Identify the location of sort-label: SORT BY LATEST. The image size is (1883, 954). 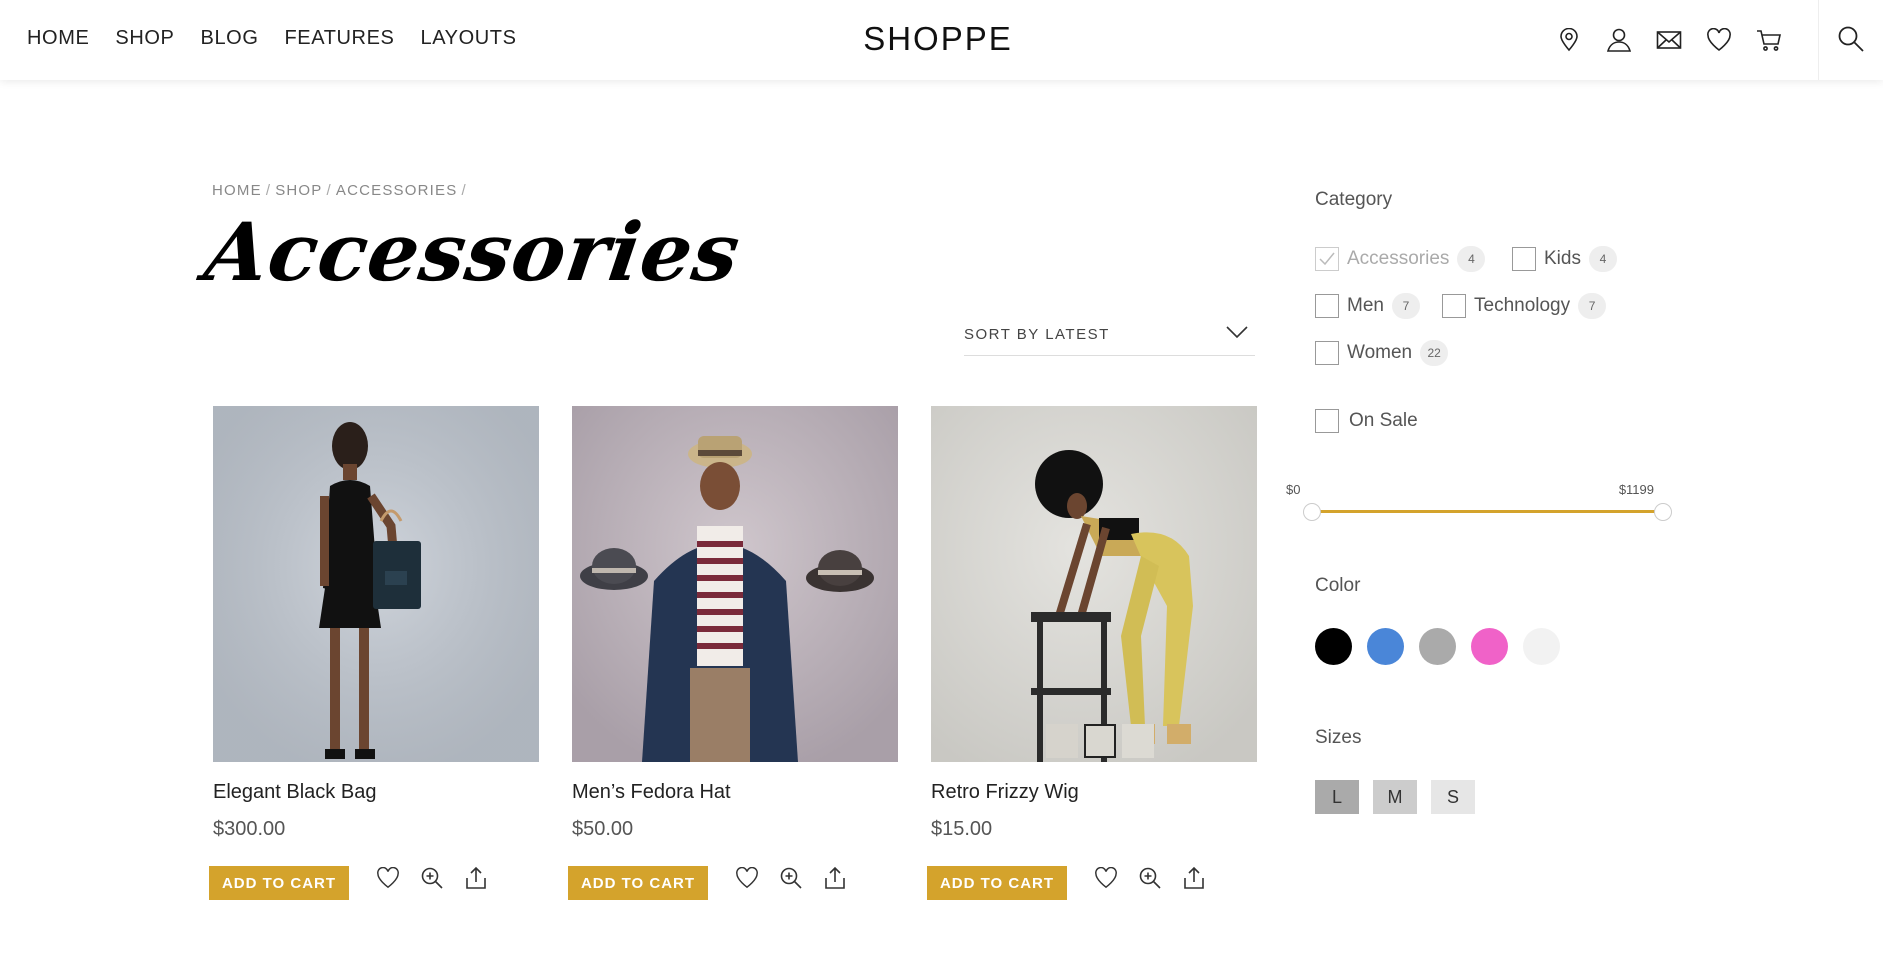
(1037, 334).